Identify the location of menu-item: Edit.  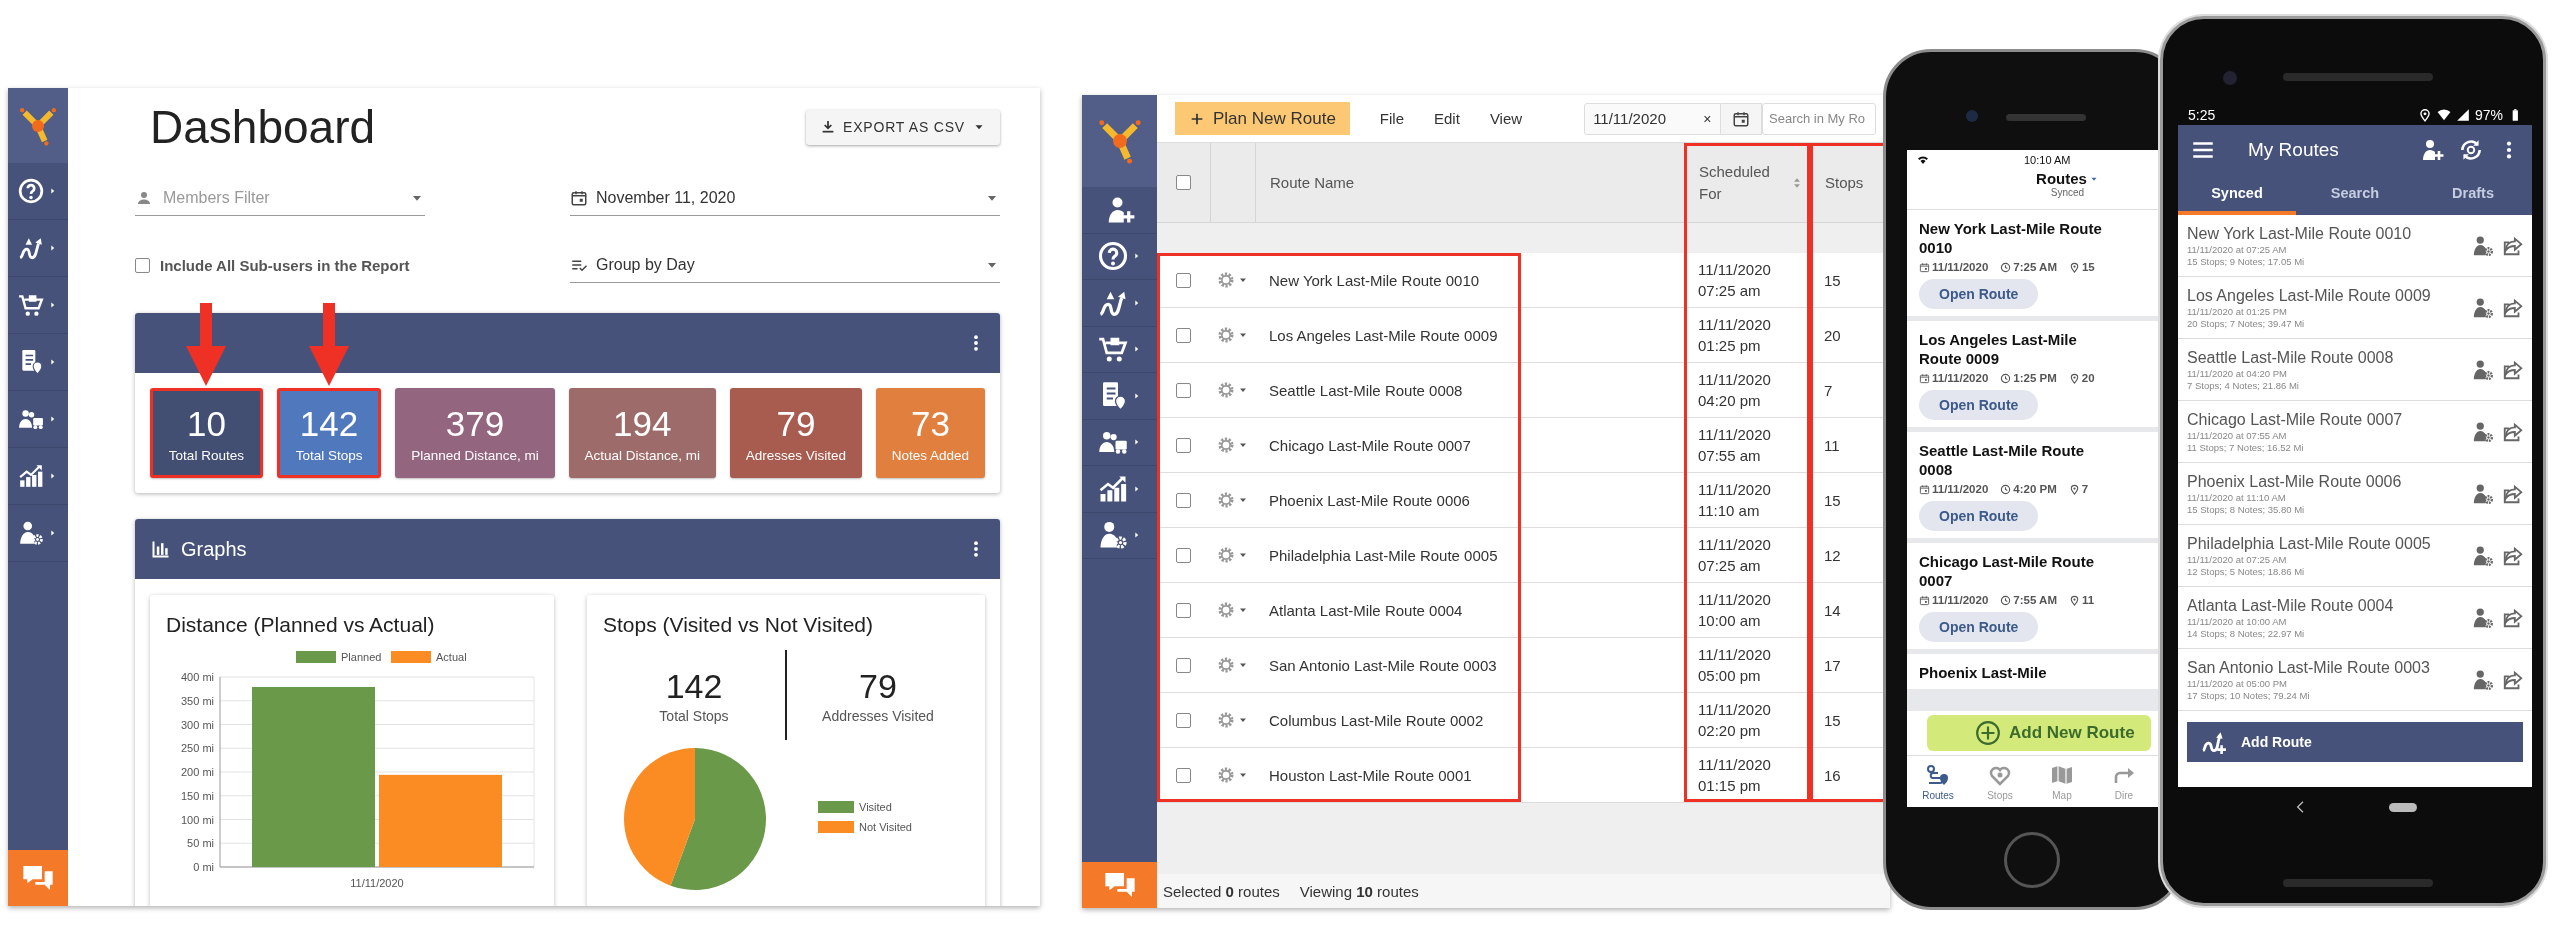
(1447, 118).